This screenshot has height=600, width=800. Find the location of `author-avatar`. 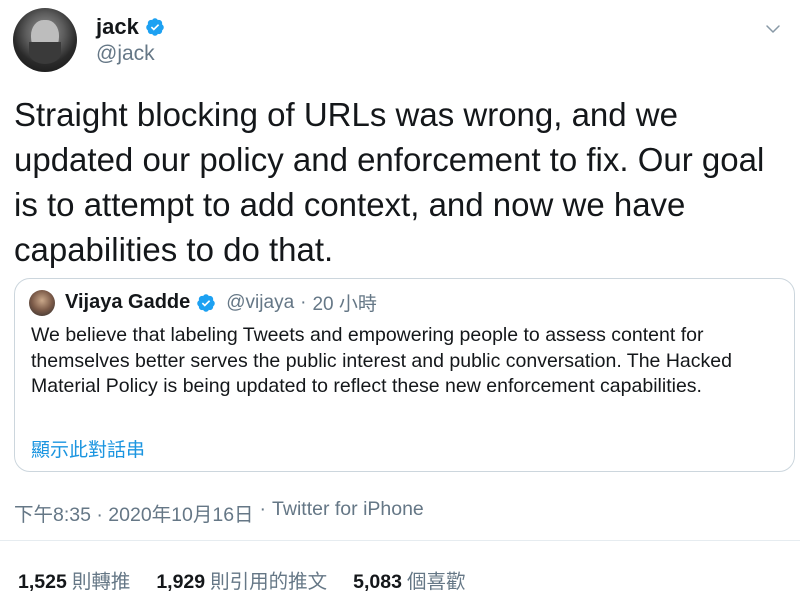

author-avatar is located at coordinates (45, 40).